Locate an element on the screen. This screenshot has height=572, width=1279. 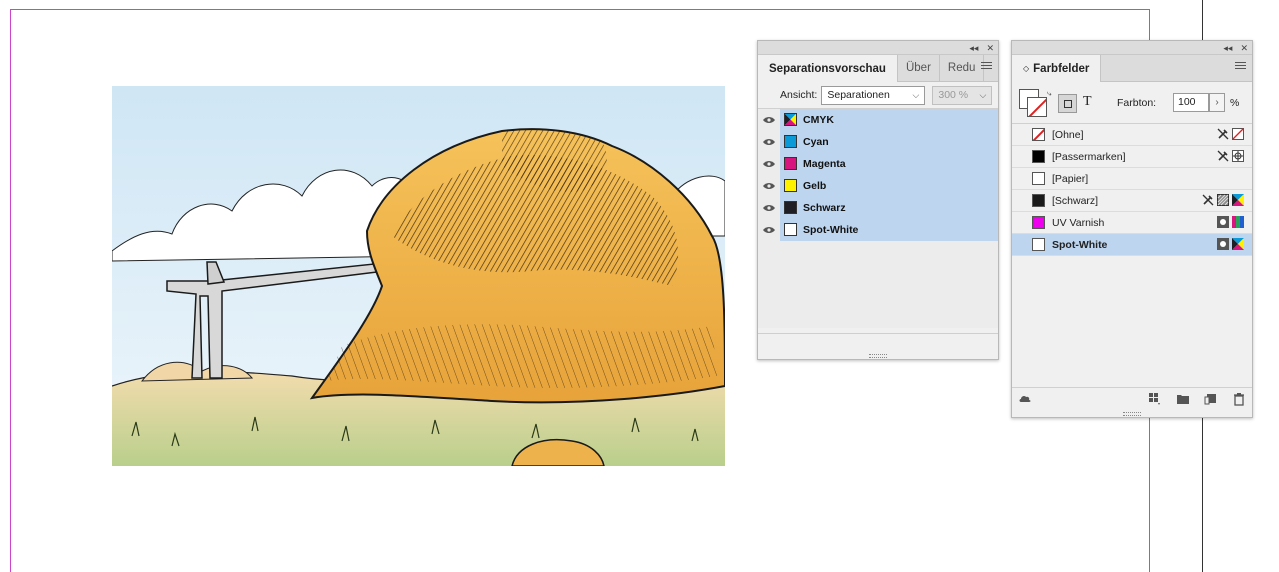
fill-stroke-widget: ⤷ is located at coordinates (1035, 104).